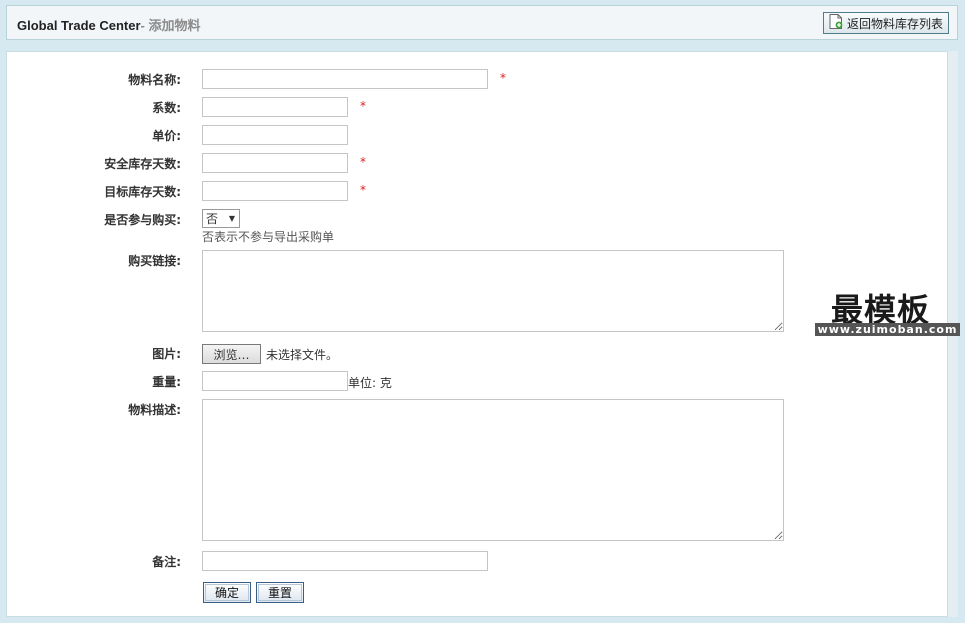 The height and width of the screenshot is (623, 965). I want to click on description-label: 物料描述:, so click(154, 410).